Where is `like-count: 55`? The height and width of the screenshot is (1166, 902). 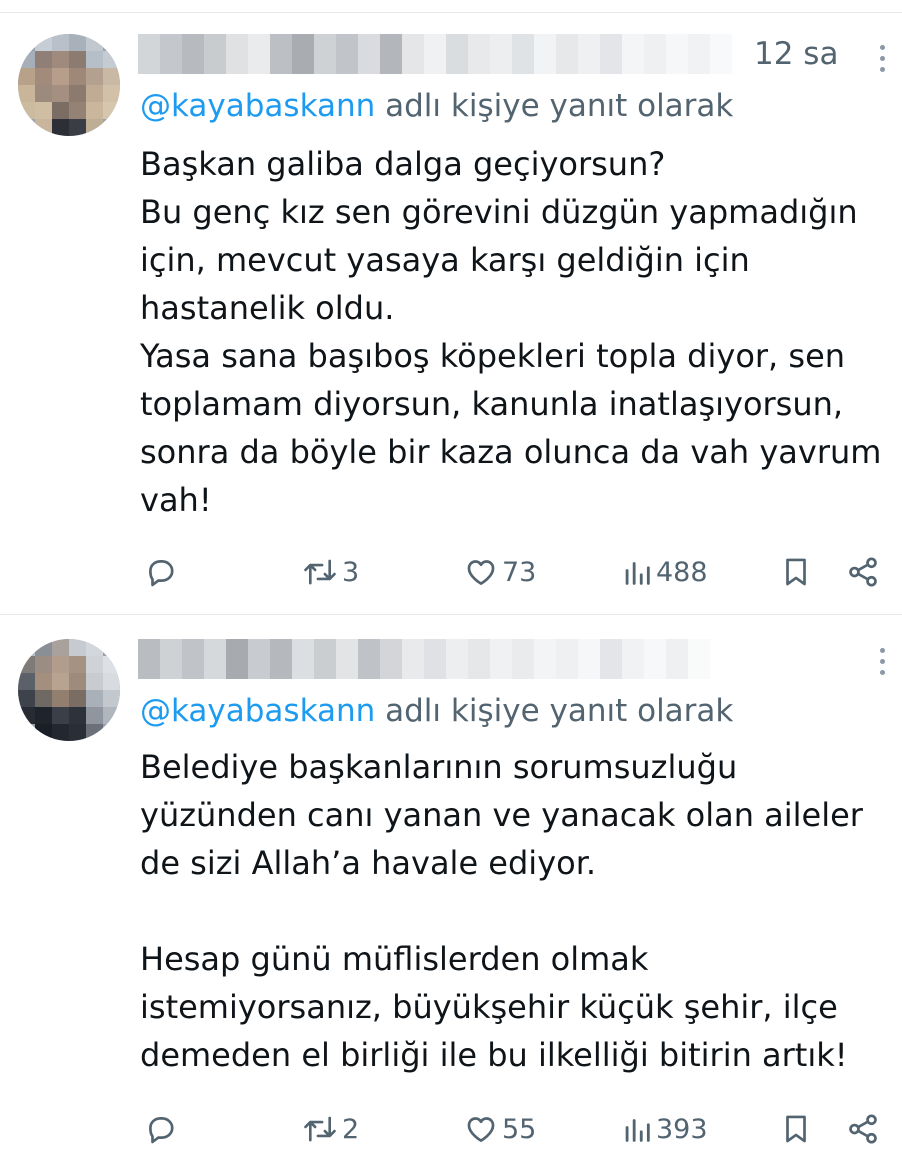 like-count: 55 is located at coordinates (519, 1129).